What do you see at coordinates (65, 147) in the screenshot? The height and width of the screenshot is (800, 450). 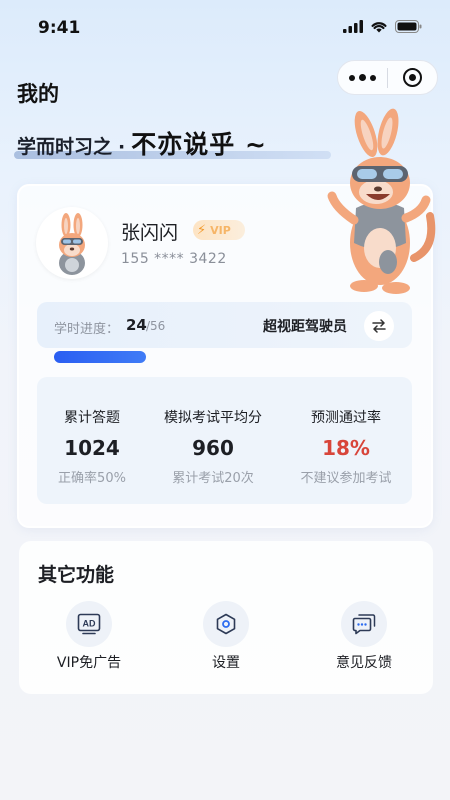 I see `slogan-part1: 学而时习之` at bounding box center [65, 147].